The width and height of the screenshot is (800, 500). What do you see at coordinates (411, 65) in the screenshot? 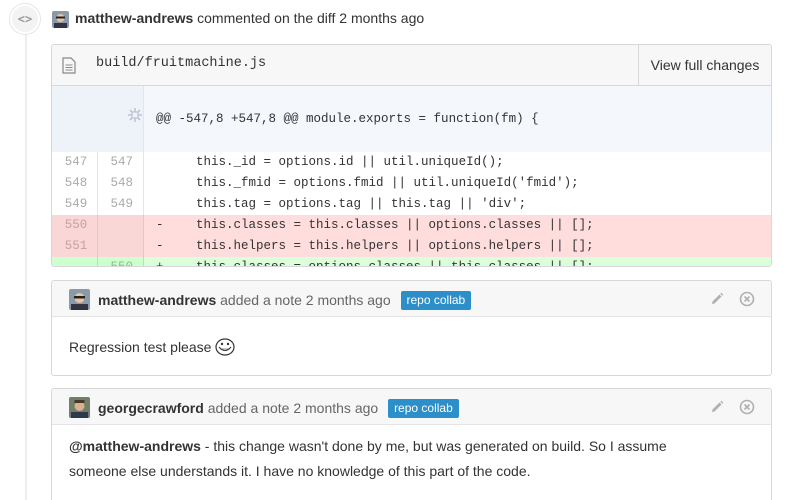
I see `file-header: build/fruitmachine.js View full changes` at bounding box center [411, 65].